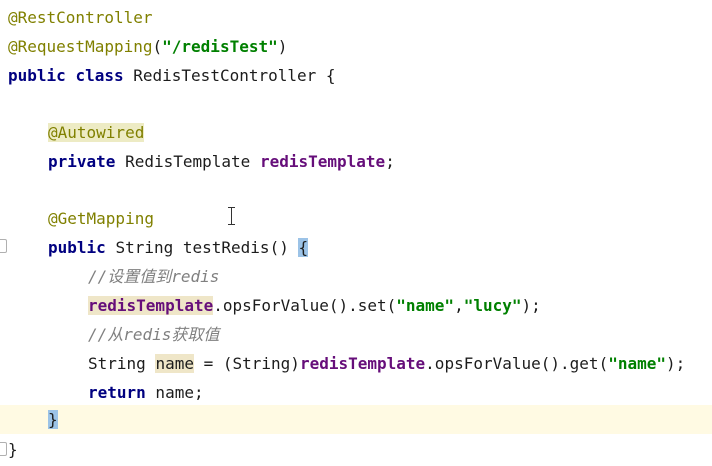  Describe the element at coordinates (174, 392) in the screenshot. I see `return-value: name;` at that location.